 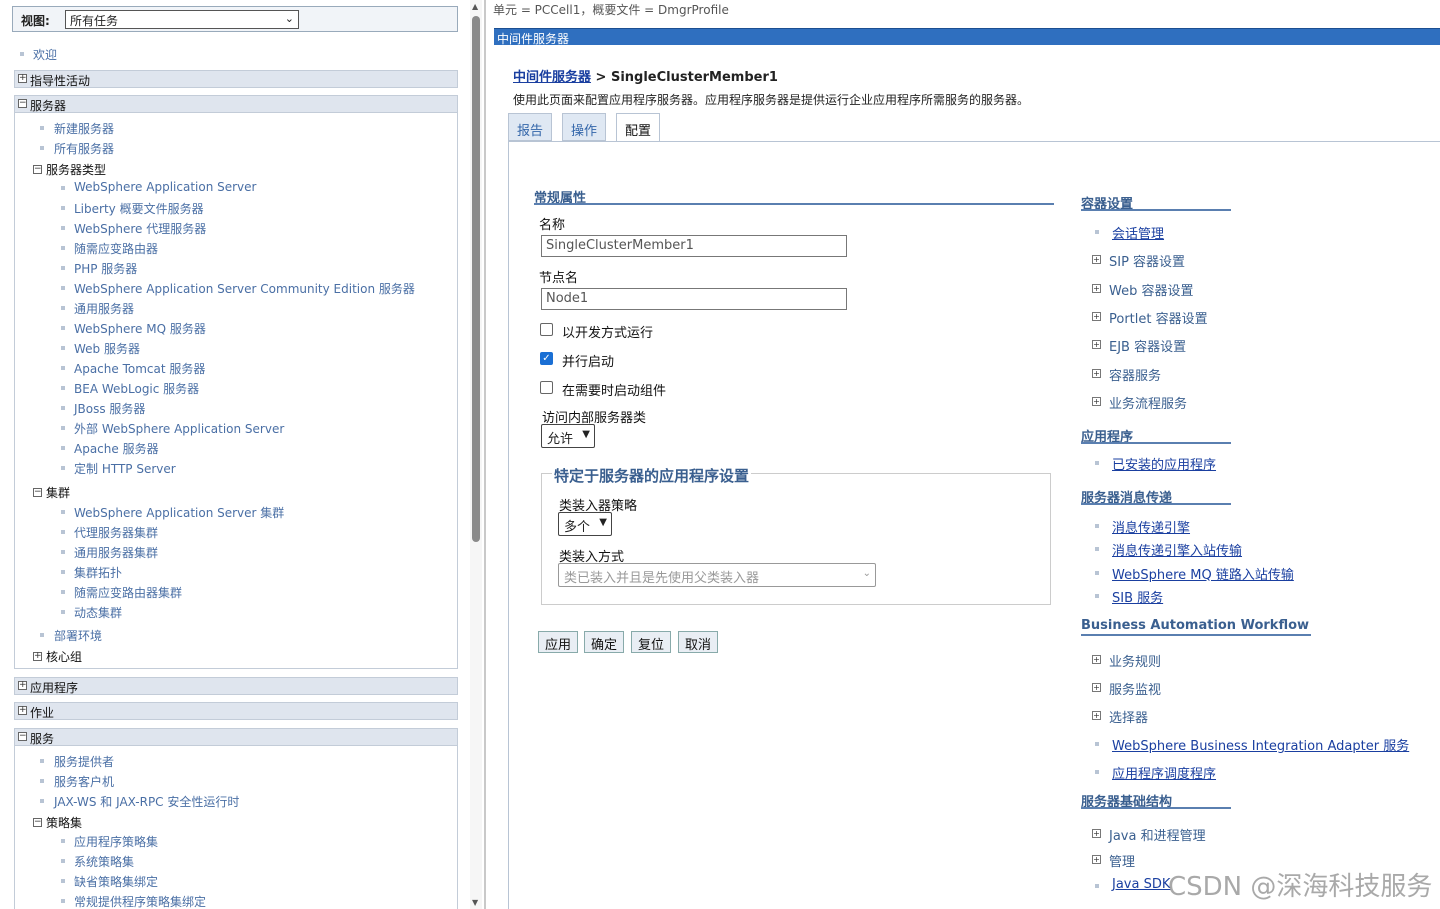 What do you see at coordinates (638, 127) in the screenshot?
I see `tab-configuration: 配置` at bounding box center [638, 127].